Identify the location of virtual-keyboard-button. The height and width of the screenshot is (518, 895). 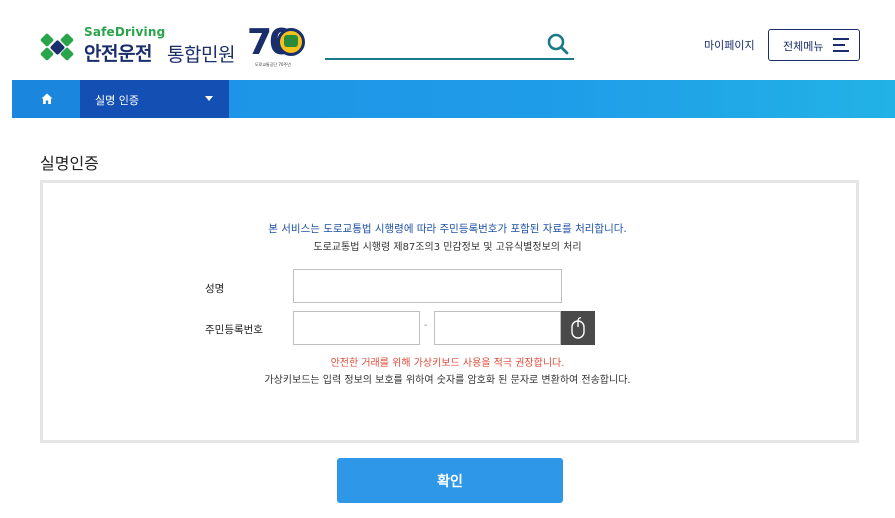
(578, 328).